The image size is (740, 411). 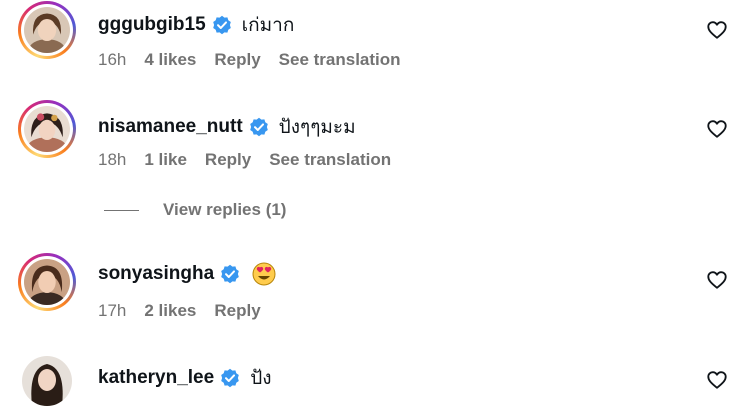 What do you see at coordinates (170, 311) in the screenshot?
I see `likes-count: 2 likes` at bounding box center [170, 311].